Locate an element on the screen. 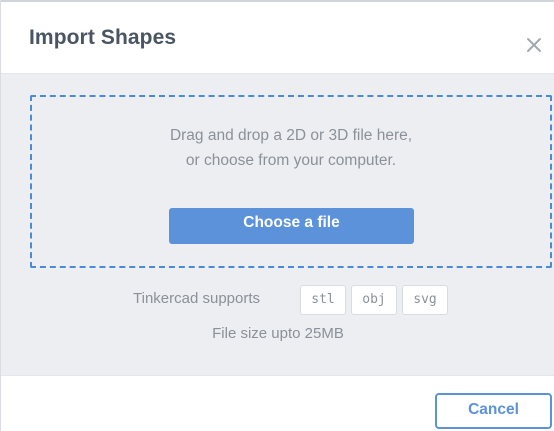  choose-file-button: Choose a file is located at coordinates (291, 226).